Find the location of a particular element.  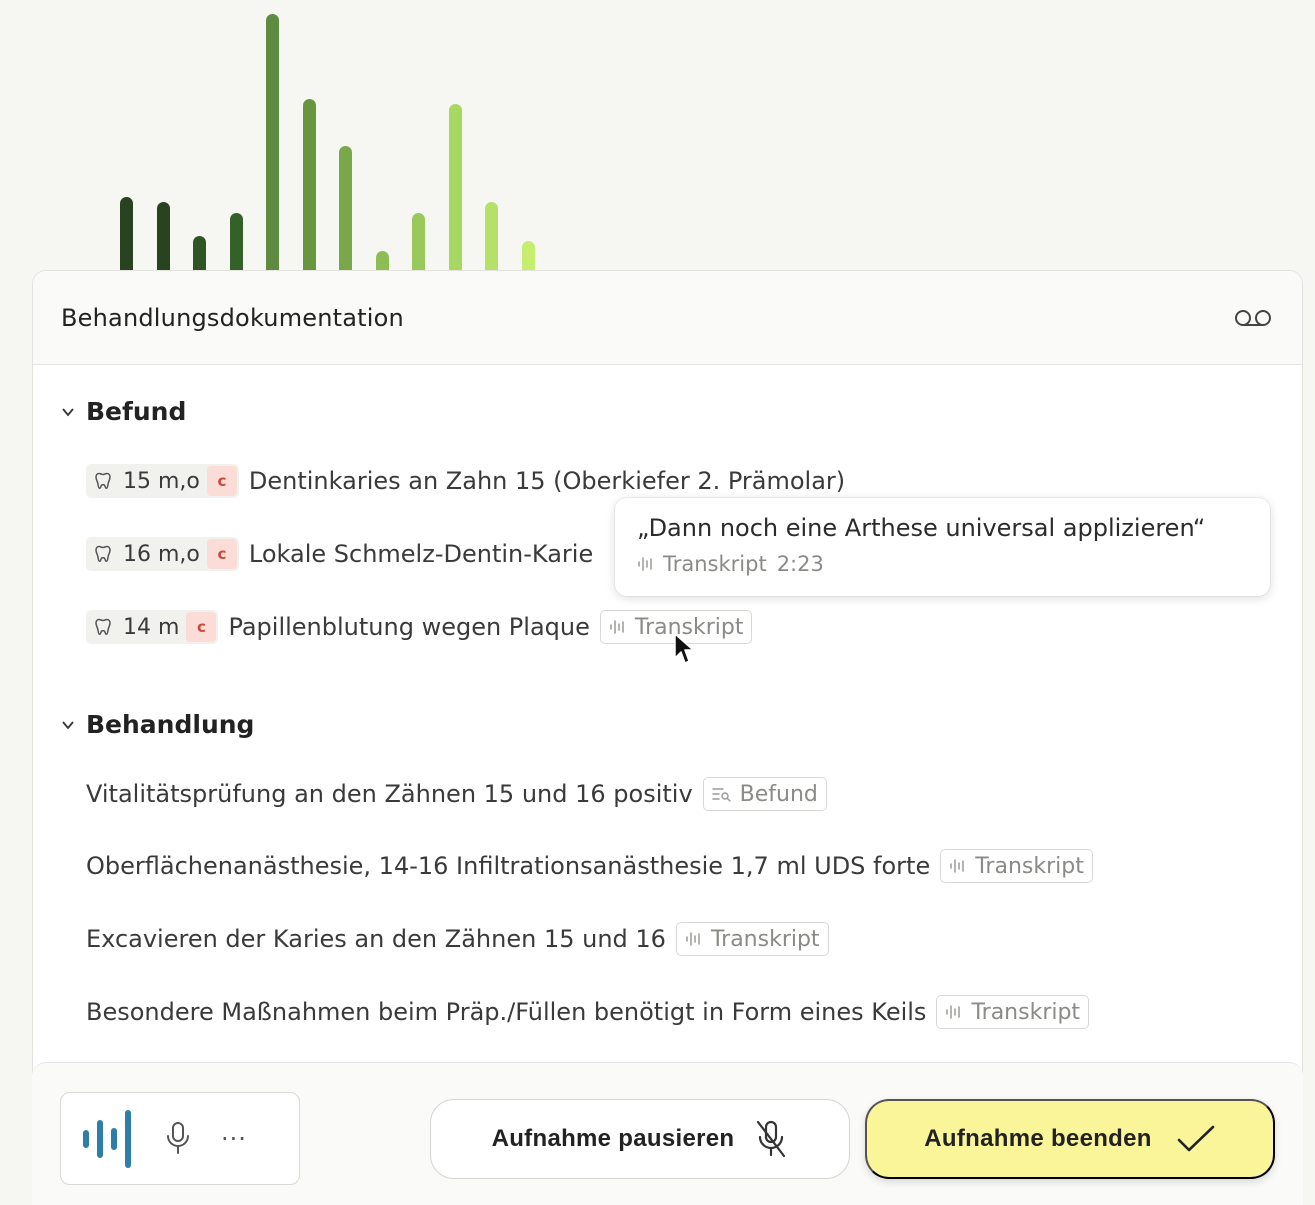

tooth-position: 14 m is located at coordinates (151, 627).